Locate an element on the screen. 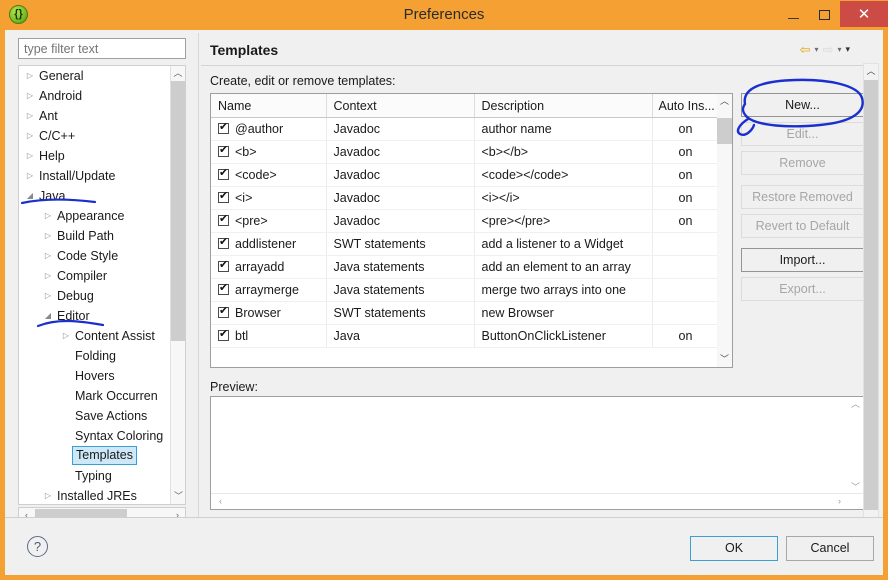  column-header: Description is located at coordinates (563, 106).